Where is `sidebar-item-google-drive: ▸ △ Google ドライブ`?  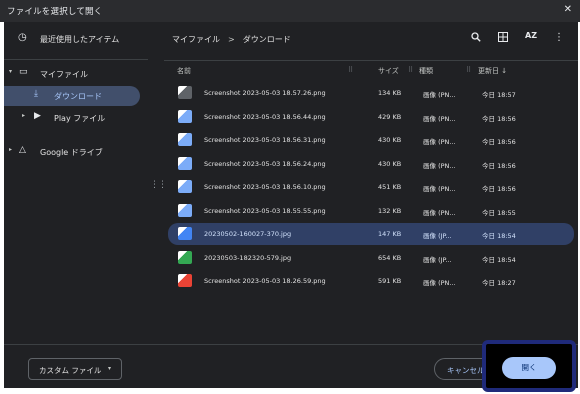 sidebar-item-google-drive: ▸ △ Google ドライブ is located at coordinates (76, 152).